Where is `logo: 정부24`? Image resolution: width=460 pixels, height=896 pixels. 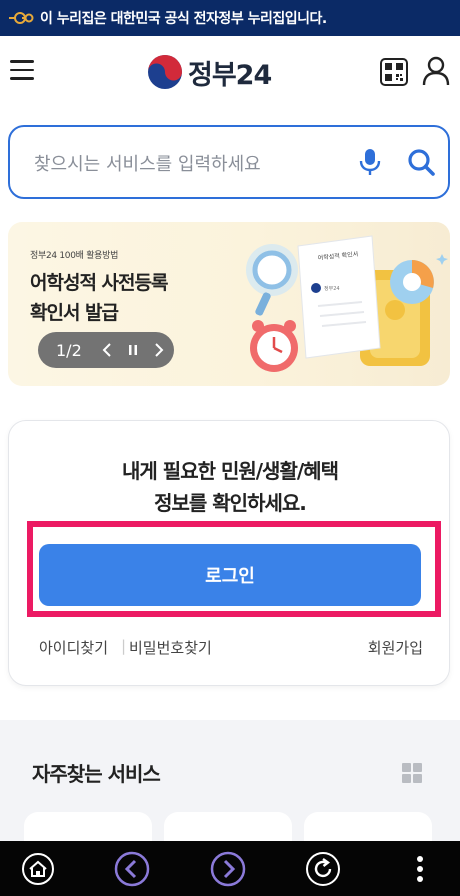
logo: 정부24 is located at coordinates (209, 72).